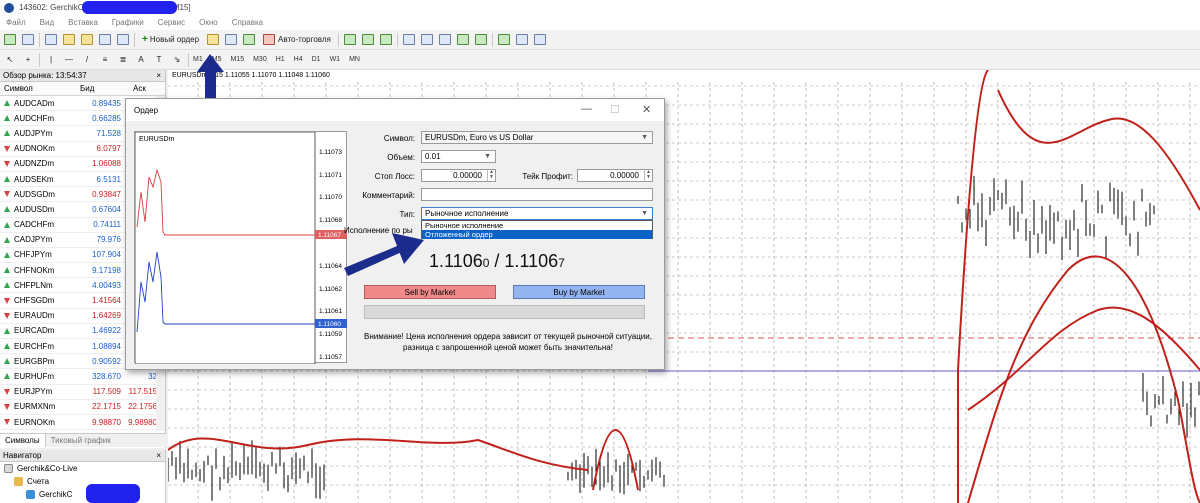 Image resolution: width=1200 pixels, height=503 pixels. I want to click on fibo-button: ≣, so click(123, 59).